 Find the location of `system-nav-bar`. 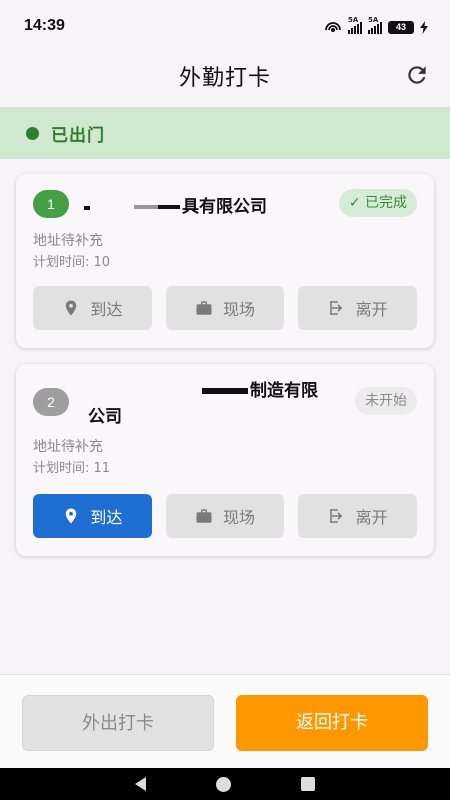

system-nav-bar is located at coordinates (225, 784).